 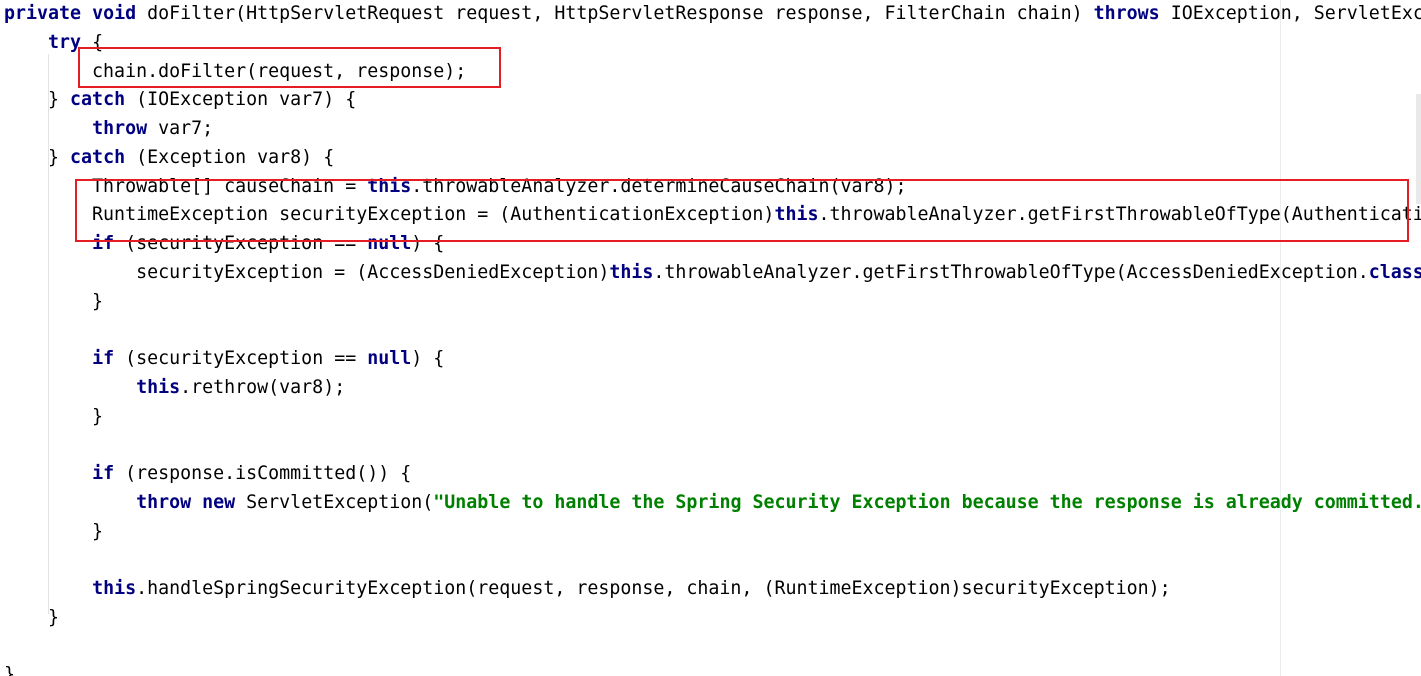 What do you see at coordinates (92, 42) in the screenshot?
I see `code-token: {` at bounding box center [92, 42].